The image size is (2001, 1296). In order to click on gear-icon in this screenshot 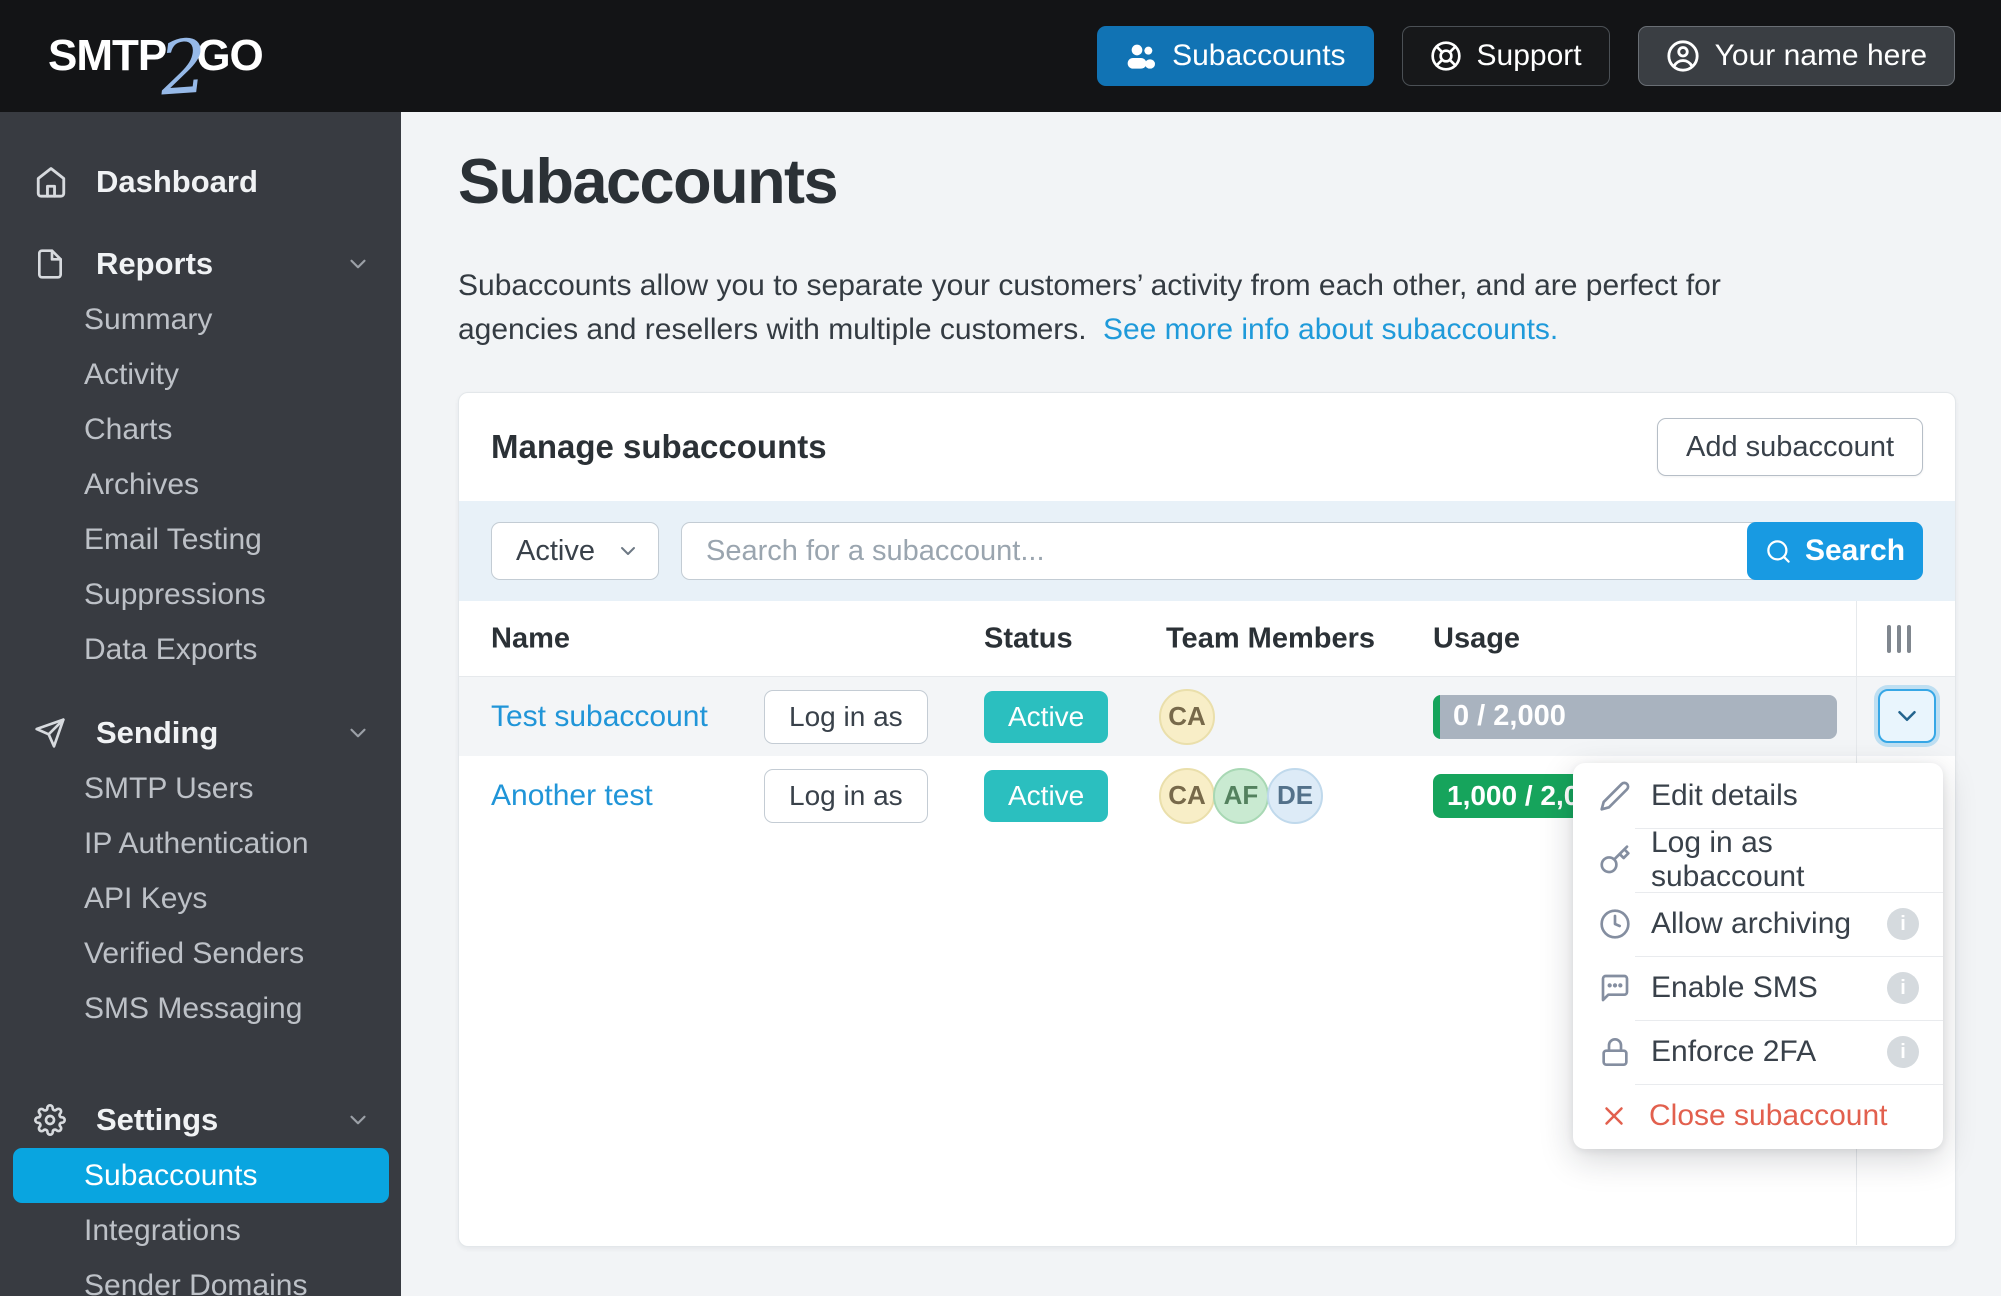, I will do `click(52, 1120)`.